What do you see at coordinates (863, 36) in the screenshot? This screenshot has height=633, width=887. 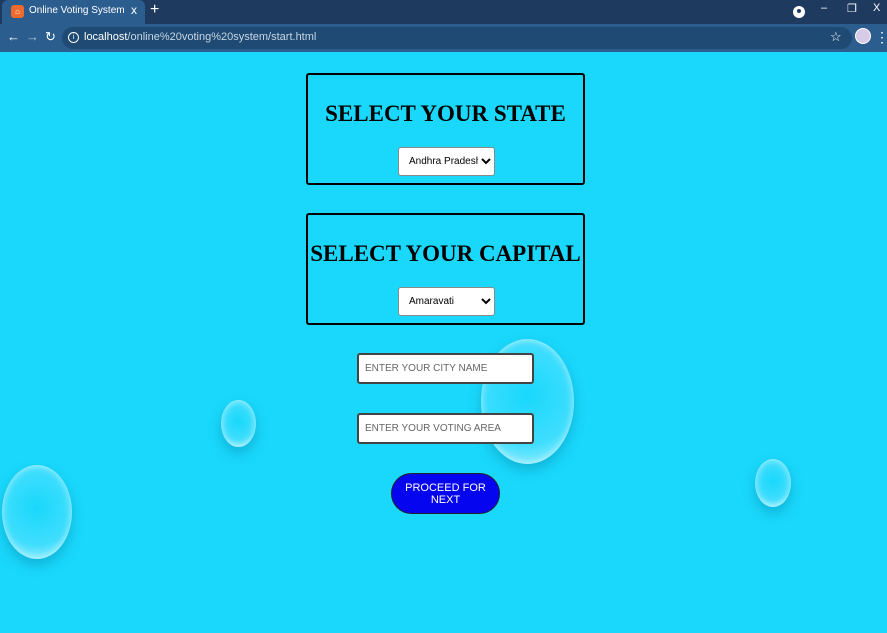 I see `avatar` at bounding box center [863, 36].